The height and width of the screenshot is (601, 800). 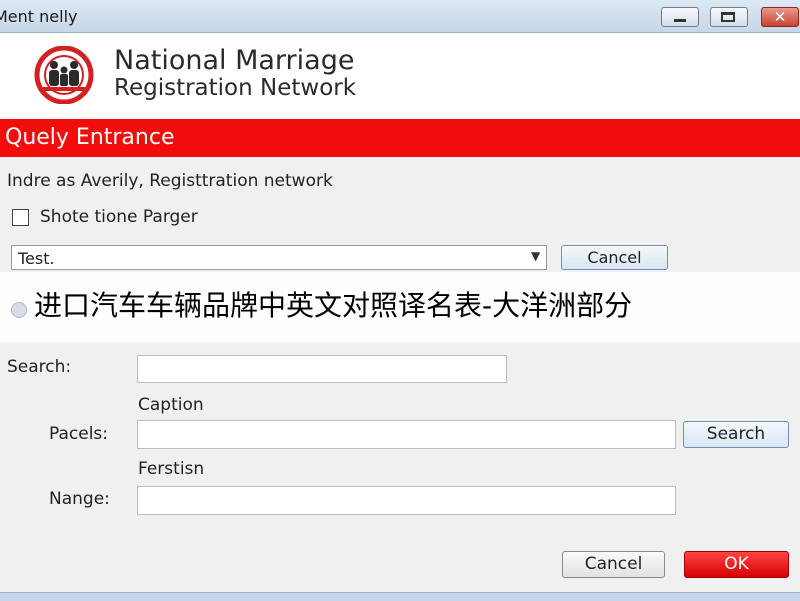 I want to click on ok-button: OK, so click(x=736, y=564).